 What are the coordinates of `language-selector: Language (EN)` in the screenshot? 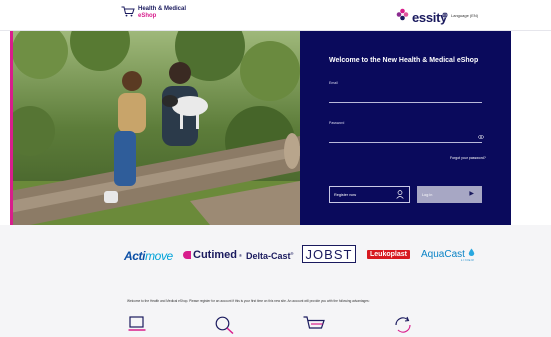 It's located at (460, 15).